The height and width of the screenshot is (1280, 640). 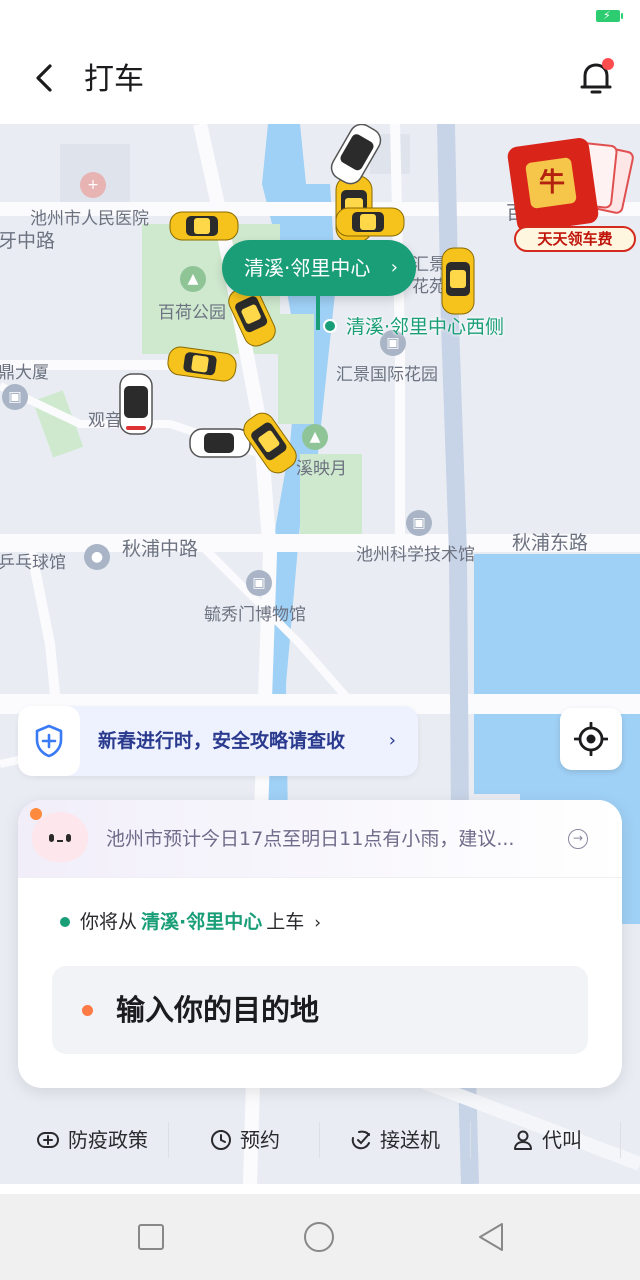 I want to click on quick-action-call-for-others: 代叫, so click(x=547, y=1140).